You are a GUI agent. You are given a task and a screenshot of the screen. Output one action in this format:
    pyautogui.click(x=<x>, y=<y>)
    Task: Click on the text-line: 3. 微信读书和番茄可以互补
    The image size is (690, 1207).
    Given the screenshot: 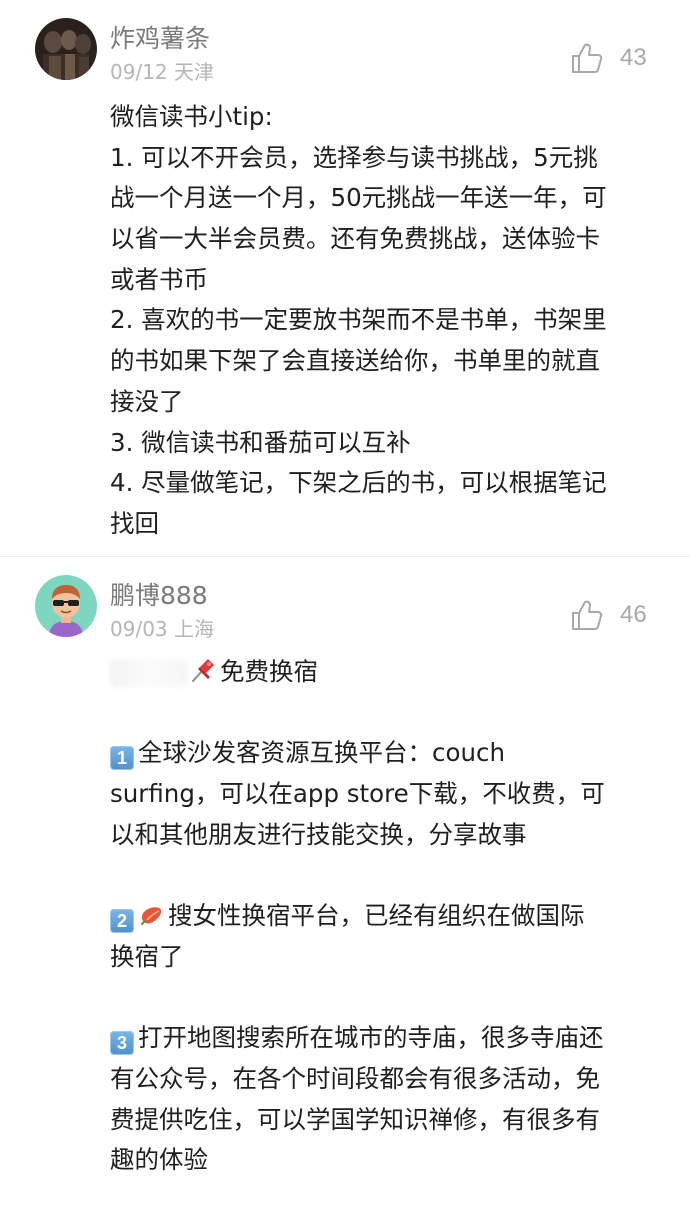 What is the action you would take?
    pyautogui.click(x=260, y=442)
    